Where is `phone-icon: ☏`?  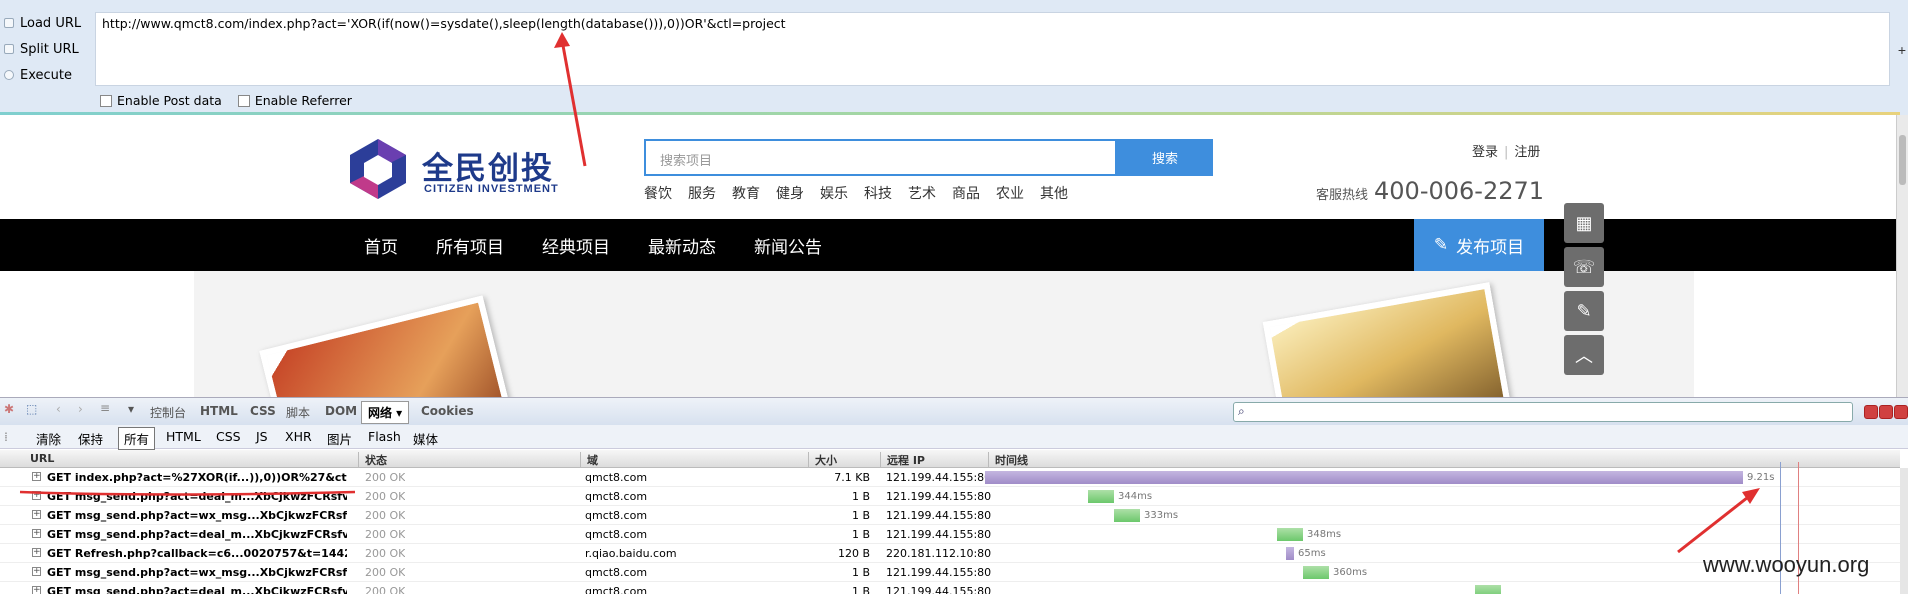 phone-icon: ☏ is located at coordinates (1584, 267).